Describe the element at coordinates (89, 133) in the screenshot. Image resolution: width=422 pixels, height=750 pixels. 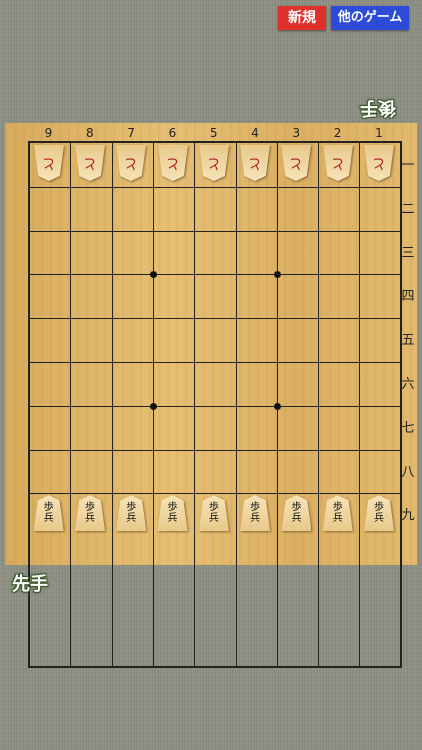
I see `column-label: 8` at that location.